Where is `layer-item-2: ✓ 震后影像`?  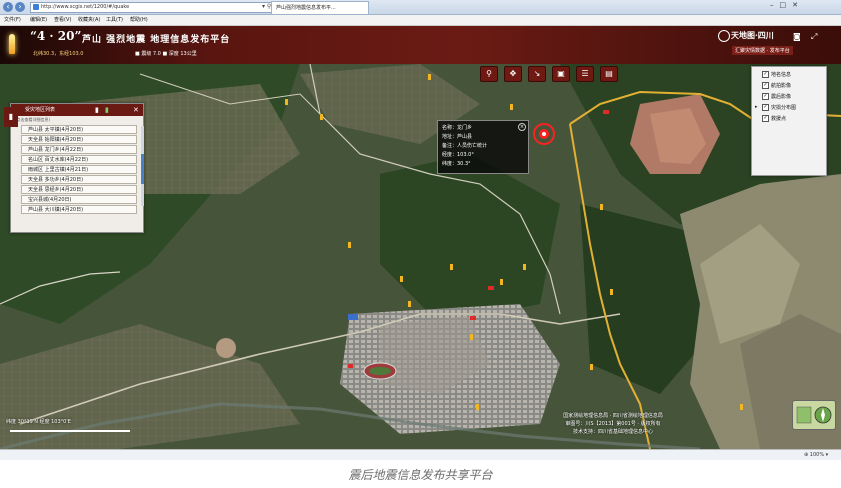
layer-item-2: ✓ 震后影像 is located at coordinates (776, 97).